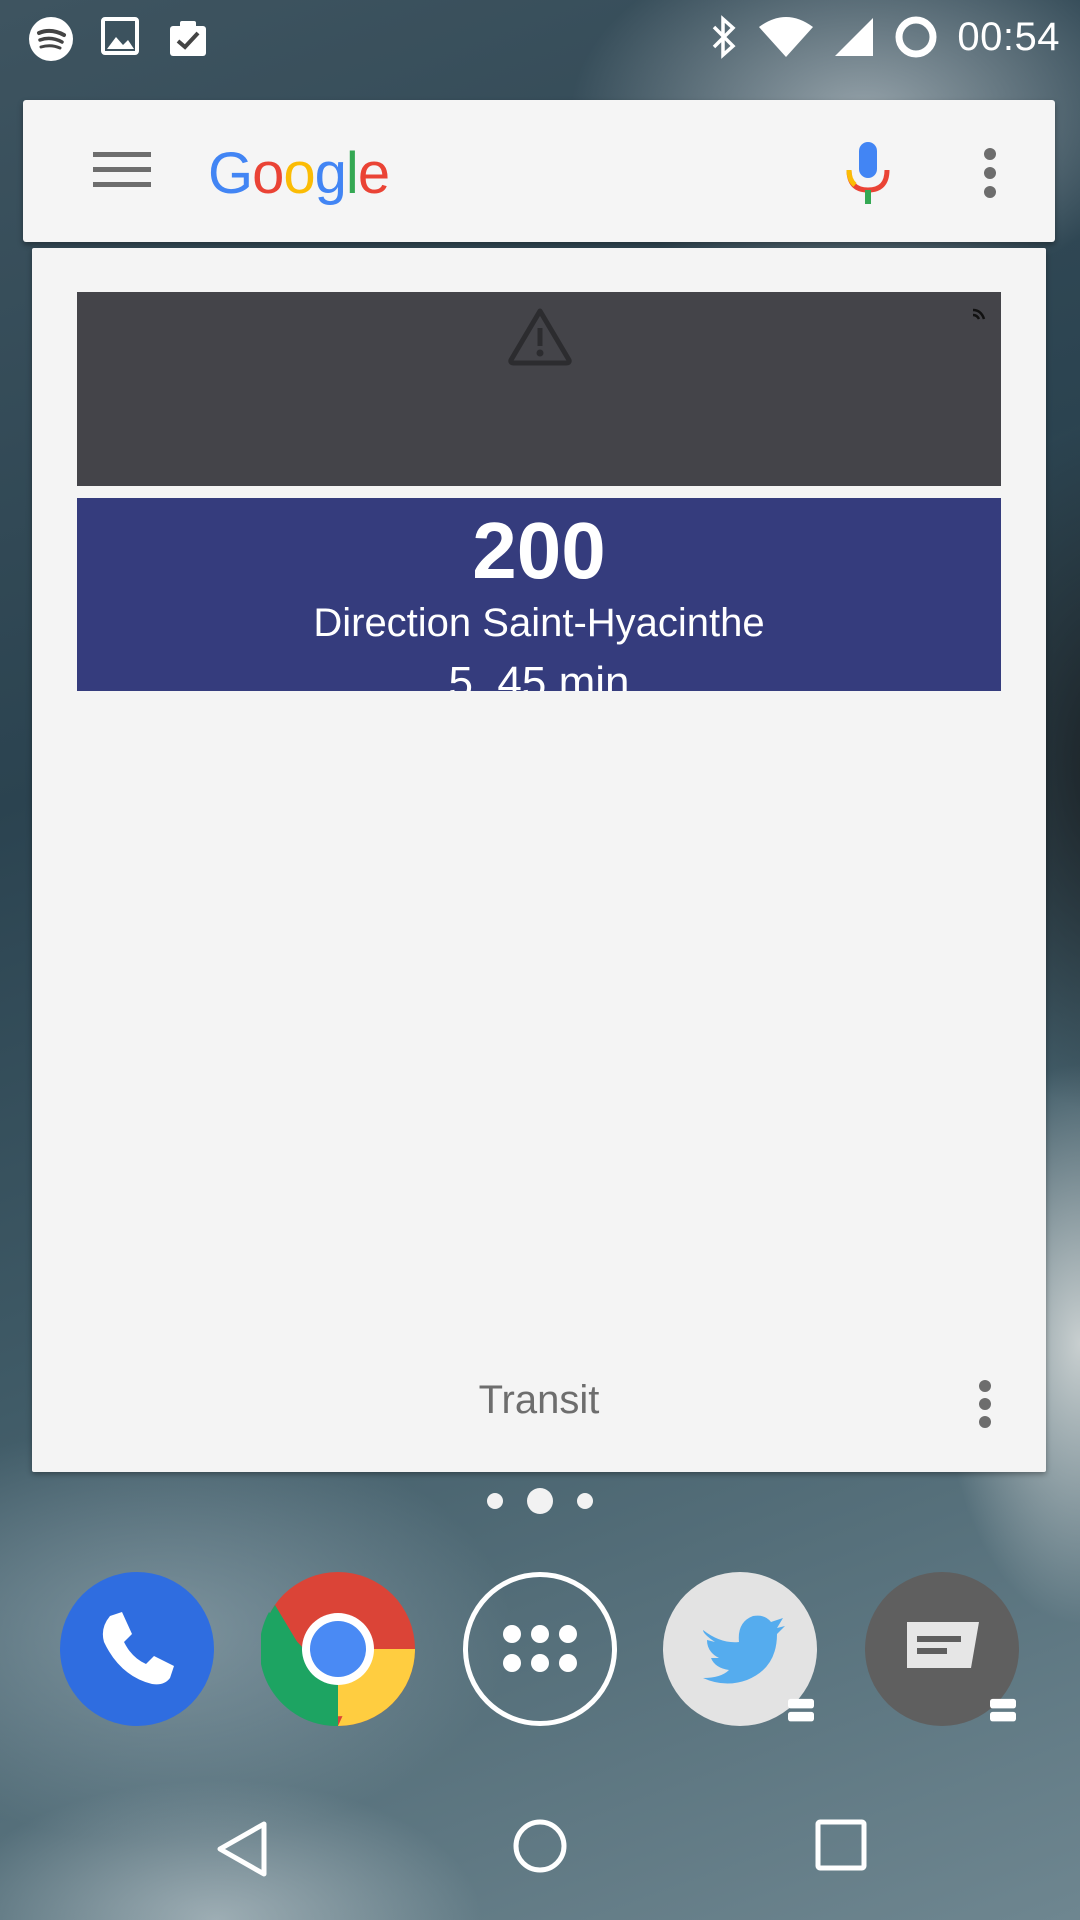 Image resolution: width=1080 pixels, height=1920 pixels. What do you see at coordinates (540, 39) in the screenshot?
I see `status-bar: 00:54` at bounding box center [540, 39].